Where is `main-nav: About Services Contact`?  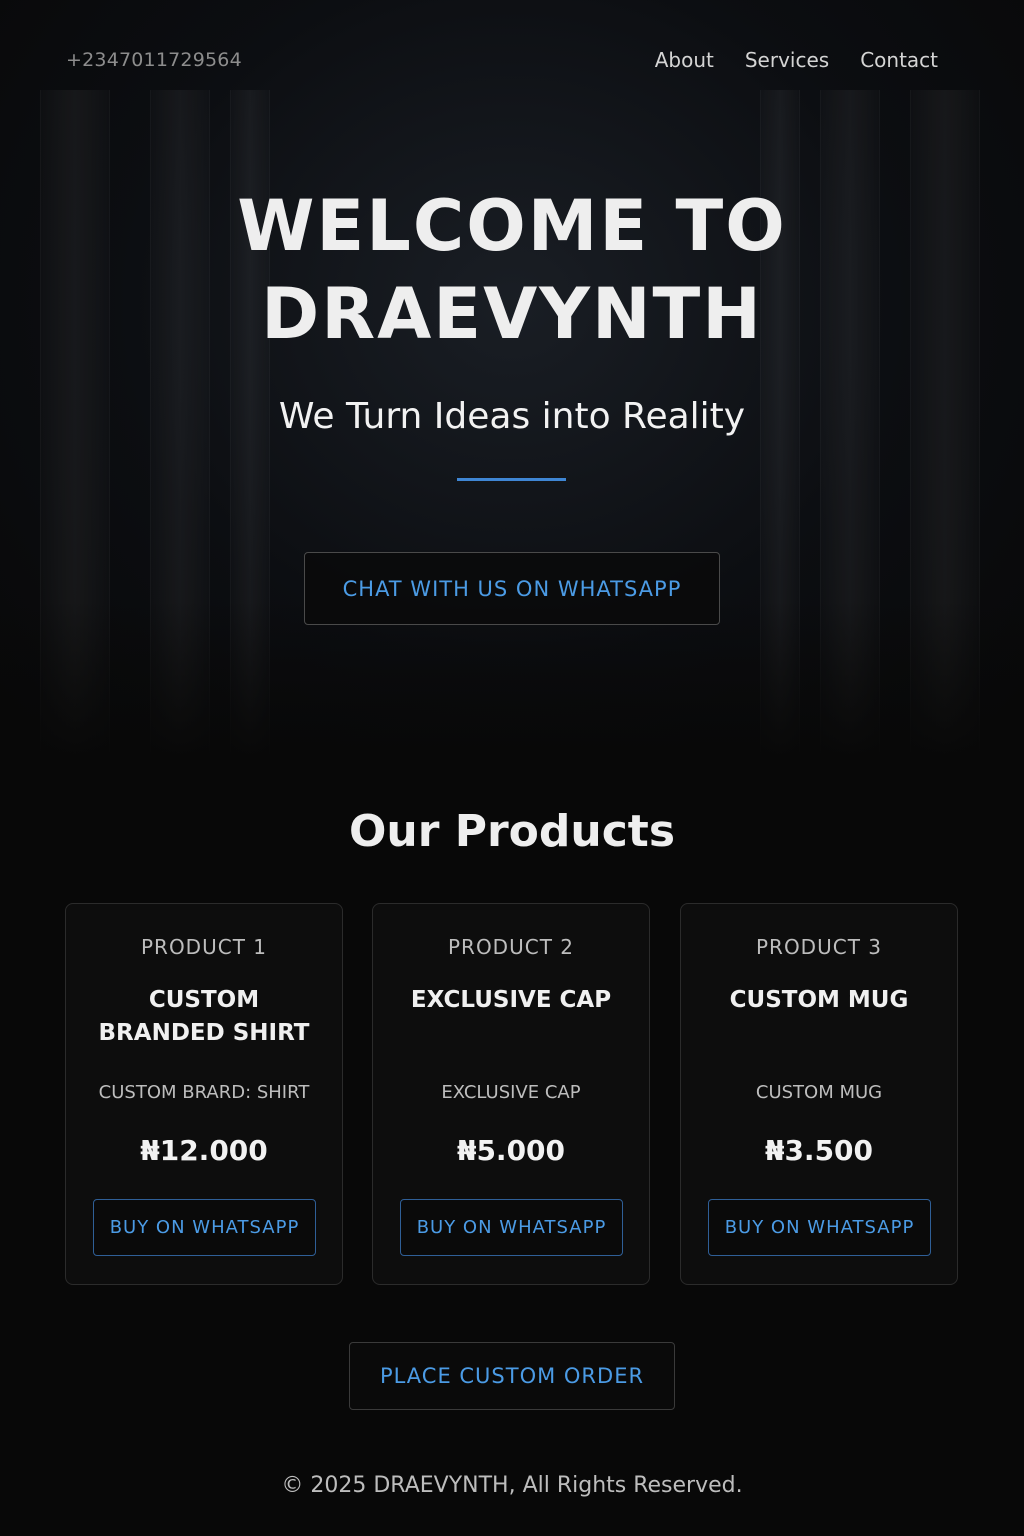
main-nav: About Services Contact is located at coordinates (796, 60).